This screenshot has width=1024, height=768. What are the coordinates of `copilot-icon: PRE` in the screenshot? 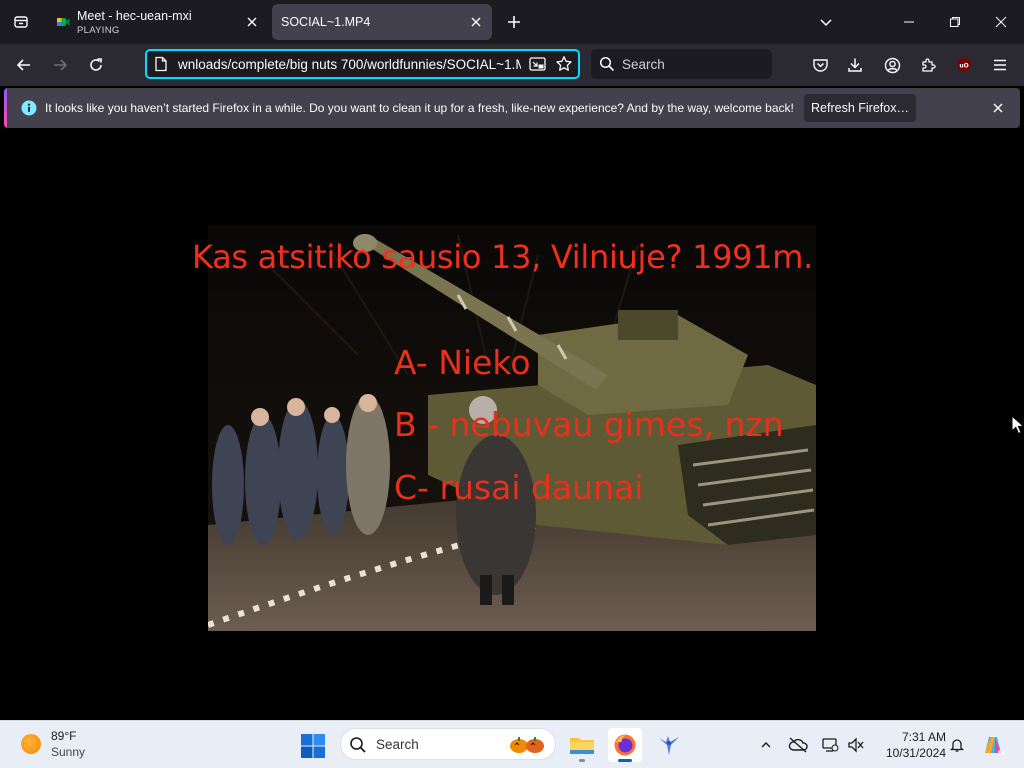 It's located at (993, 745).